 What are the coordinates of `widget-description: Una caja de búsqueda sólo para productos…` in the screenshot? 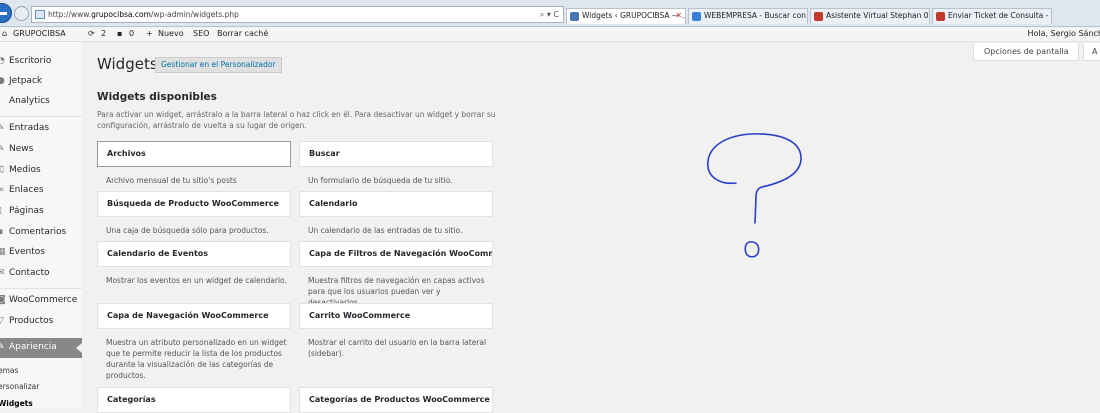 It's located at (187, 230).